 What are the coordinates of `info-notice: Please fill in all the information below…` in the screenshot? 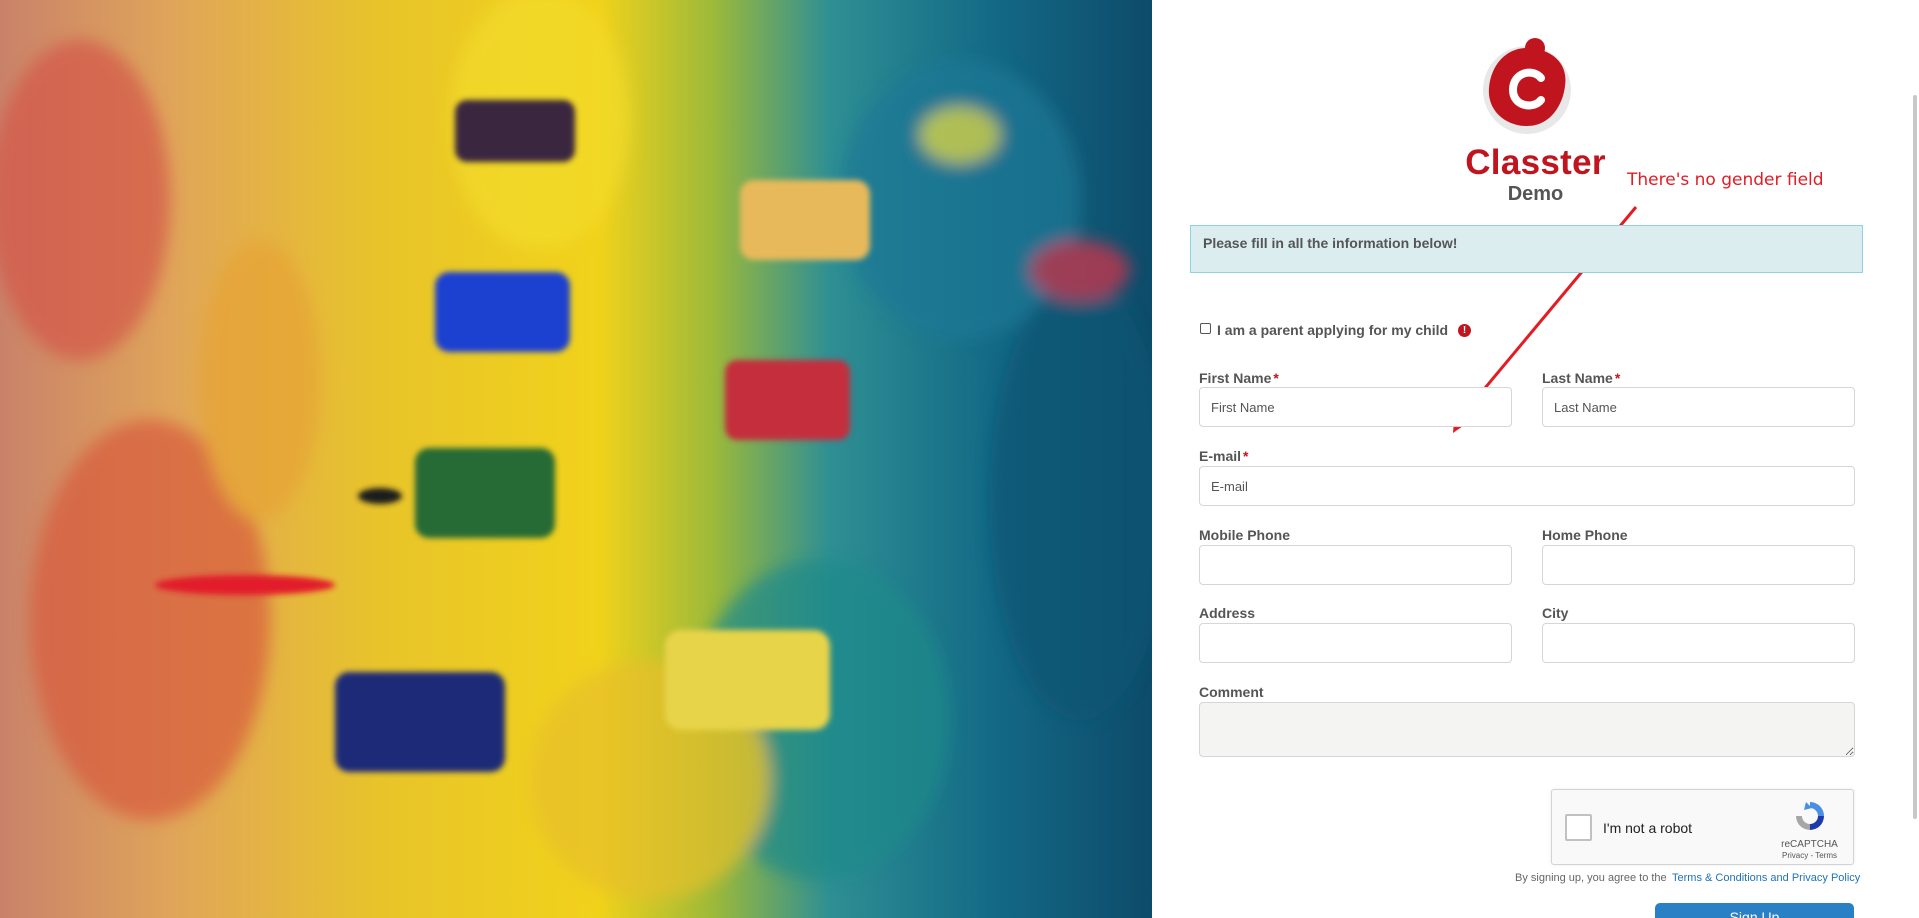 It's located at (1526, 249).